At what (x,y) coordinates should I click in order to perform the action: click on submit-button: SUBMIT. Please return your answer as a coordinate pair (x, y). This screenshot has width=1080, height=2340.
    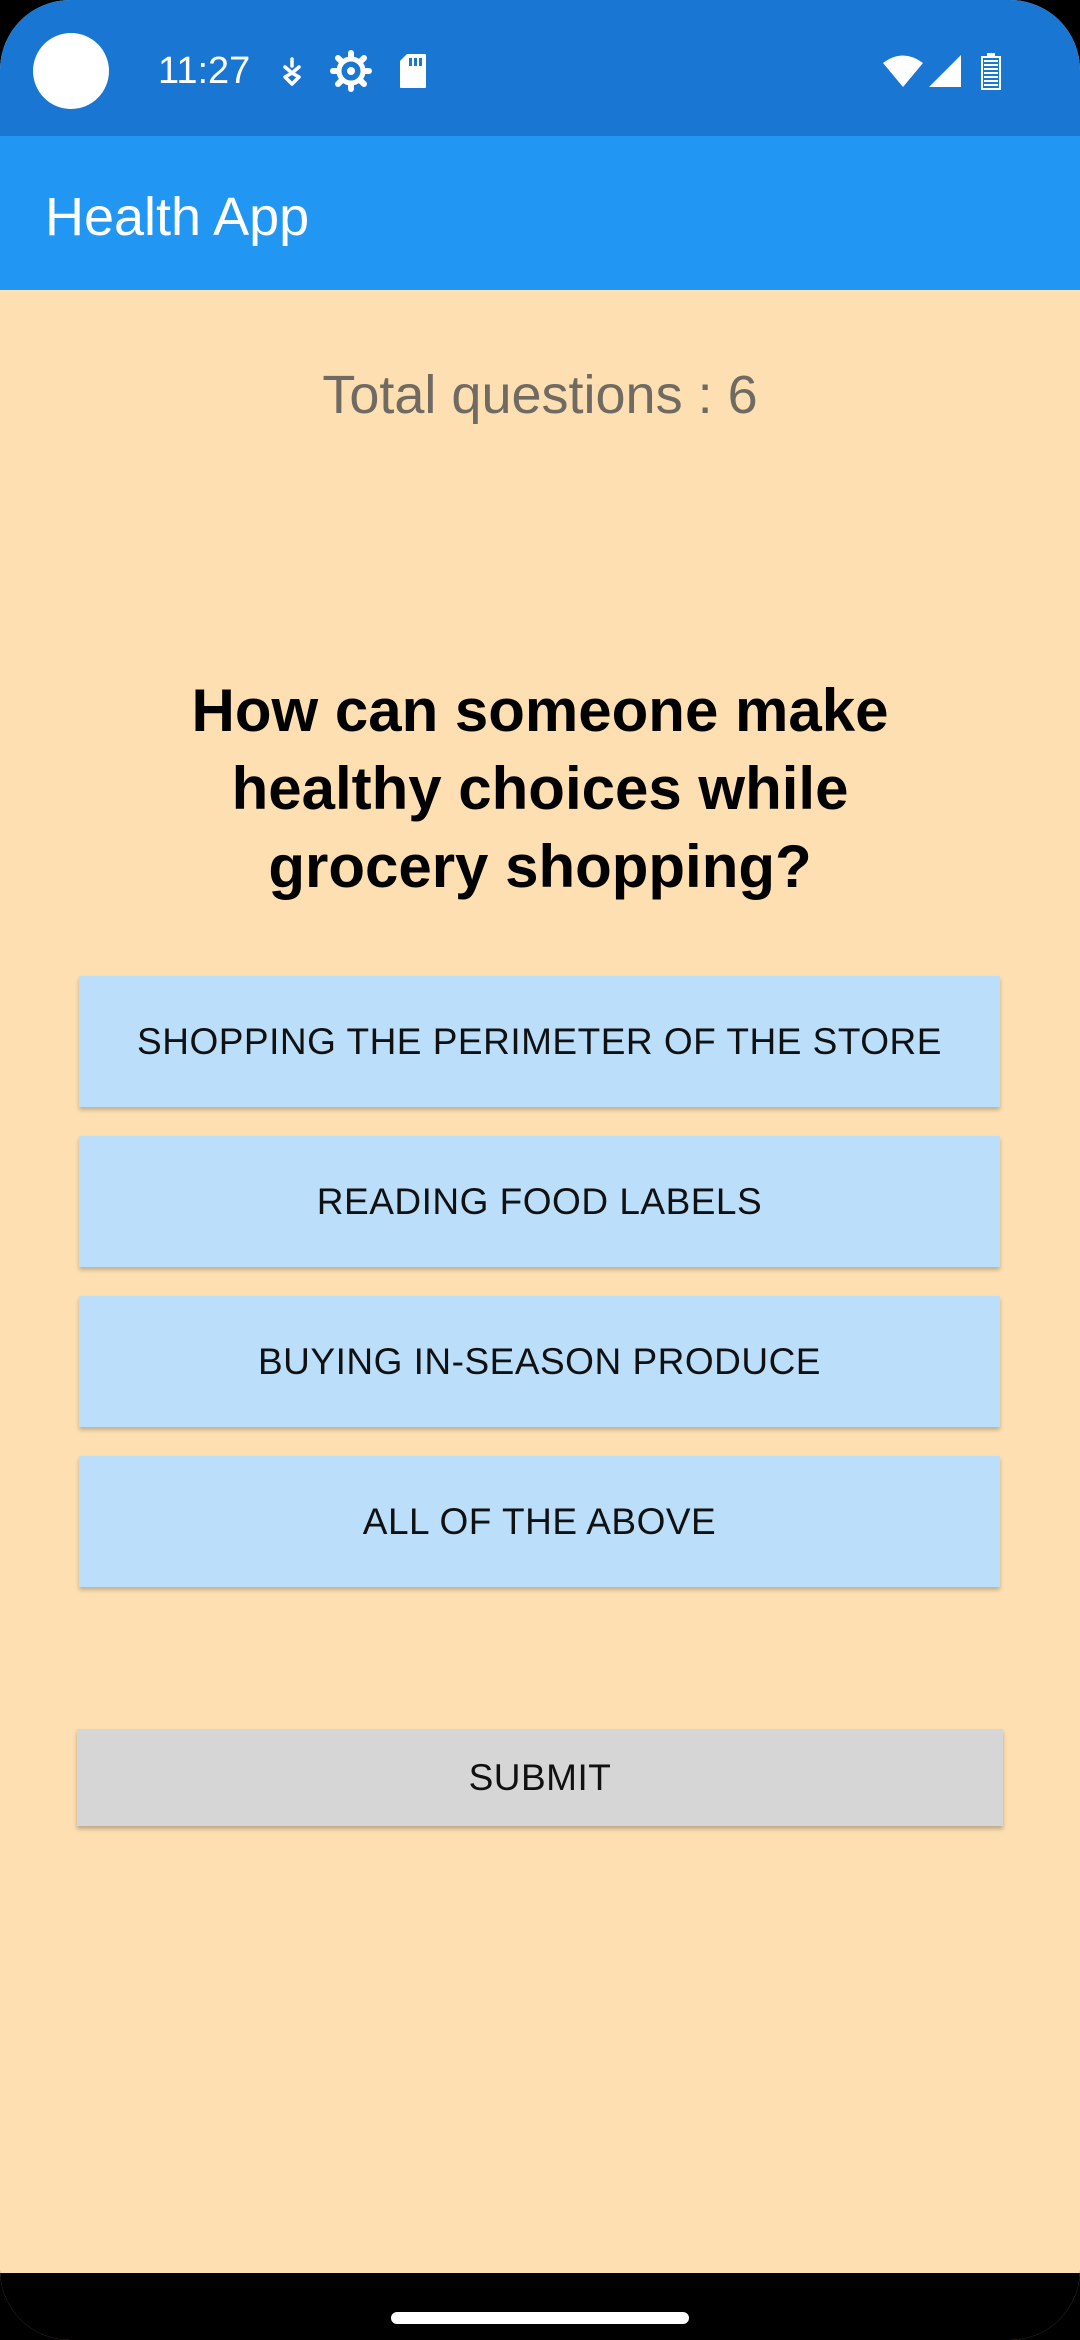
    Looking at the image, I should click on (540, 1777).